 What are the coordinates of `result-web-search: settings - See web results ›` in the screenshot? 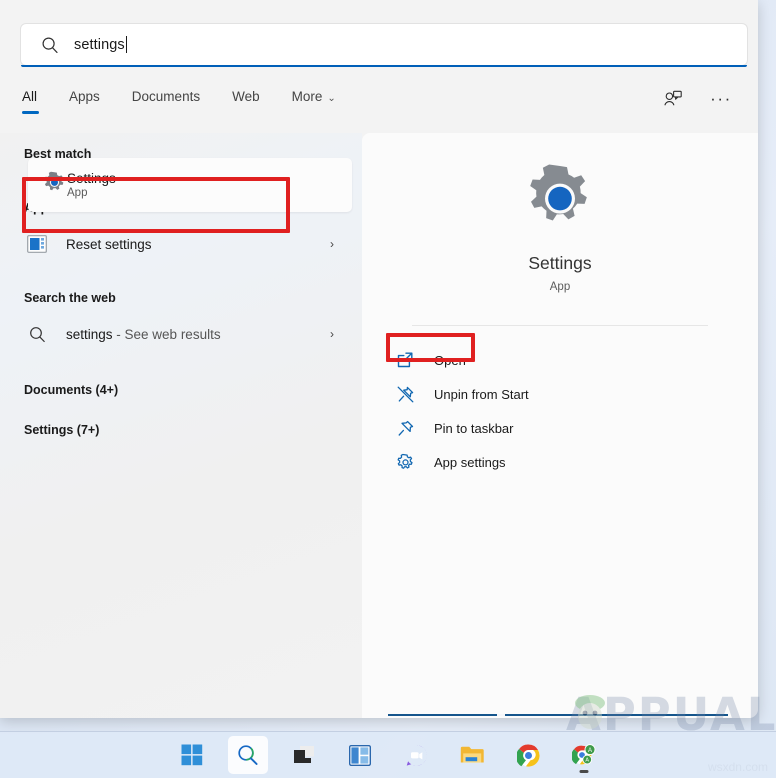 It's located at (186, 334).